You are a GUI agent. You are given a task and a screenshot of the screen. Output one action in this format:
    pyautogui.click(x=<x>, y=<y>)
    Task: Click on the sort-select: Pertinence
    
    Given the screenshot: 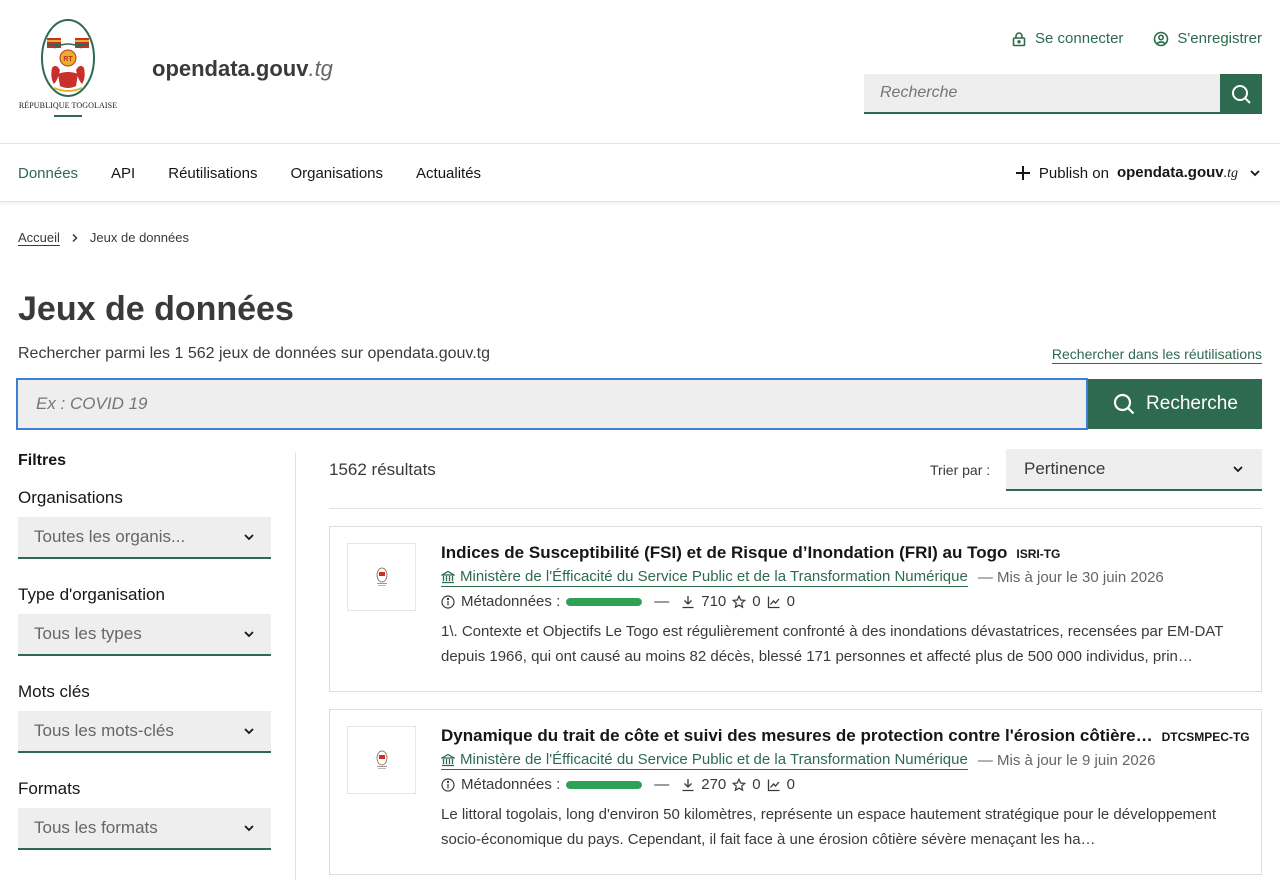 What is the action you would take?
    pyautogui.click(x=1134, y=470)
    